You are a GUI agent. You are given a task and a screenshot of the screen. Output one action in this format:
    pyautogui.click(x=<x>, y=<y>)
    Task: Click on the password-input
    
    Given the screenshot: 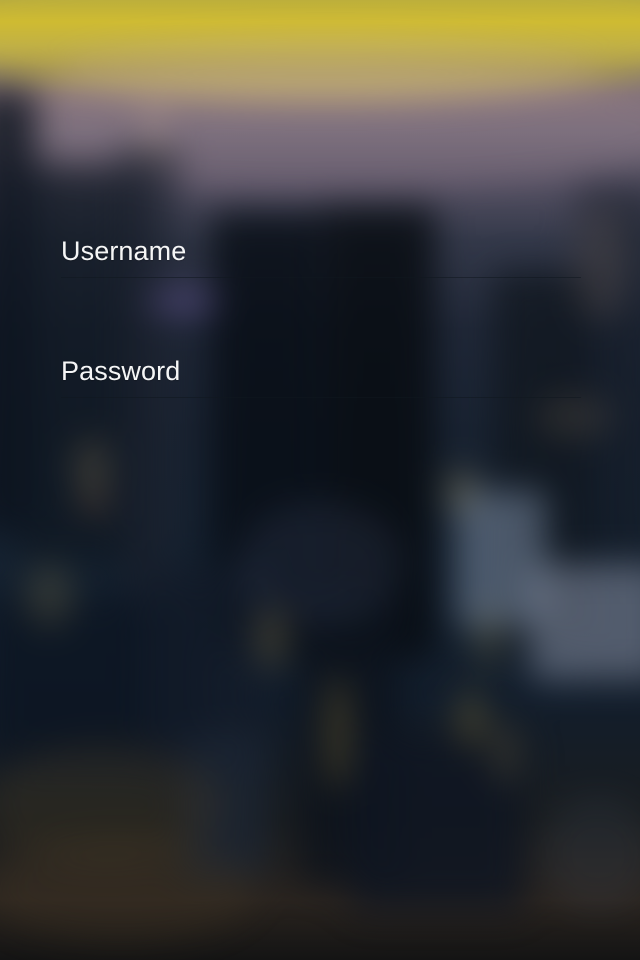 What is the action you would take?
    pyautogui.click(x=321, y=372)
    